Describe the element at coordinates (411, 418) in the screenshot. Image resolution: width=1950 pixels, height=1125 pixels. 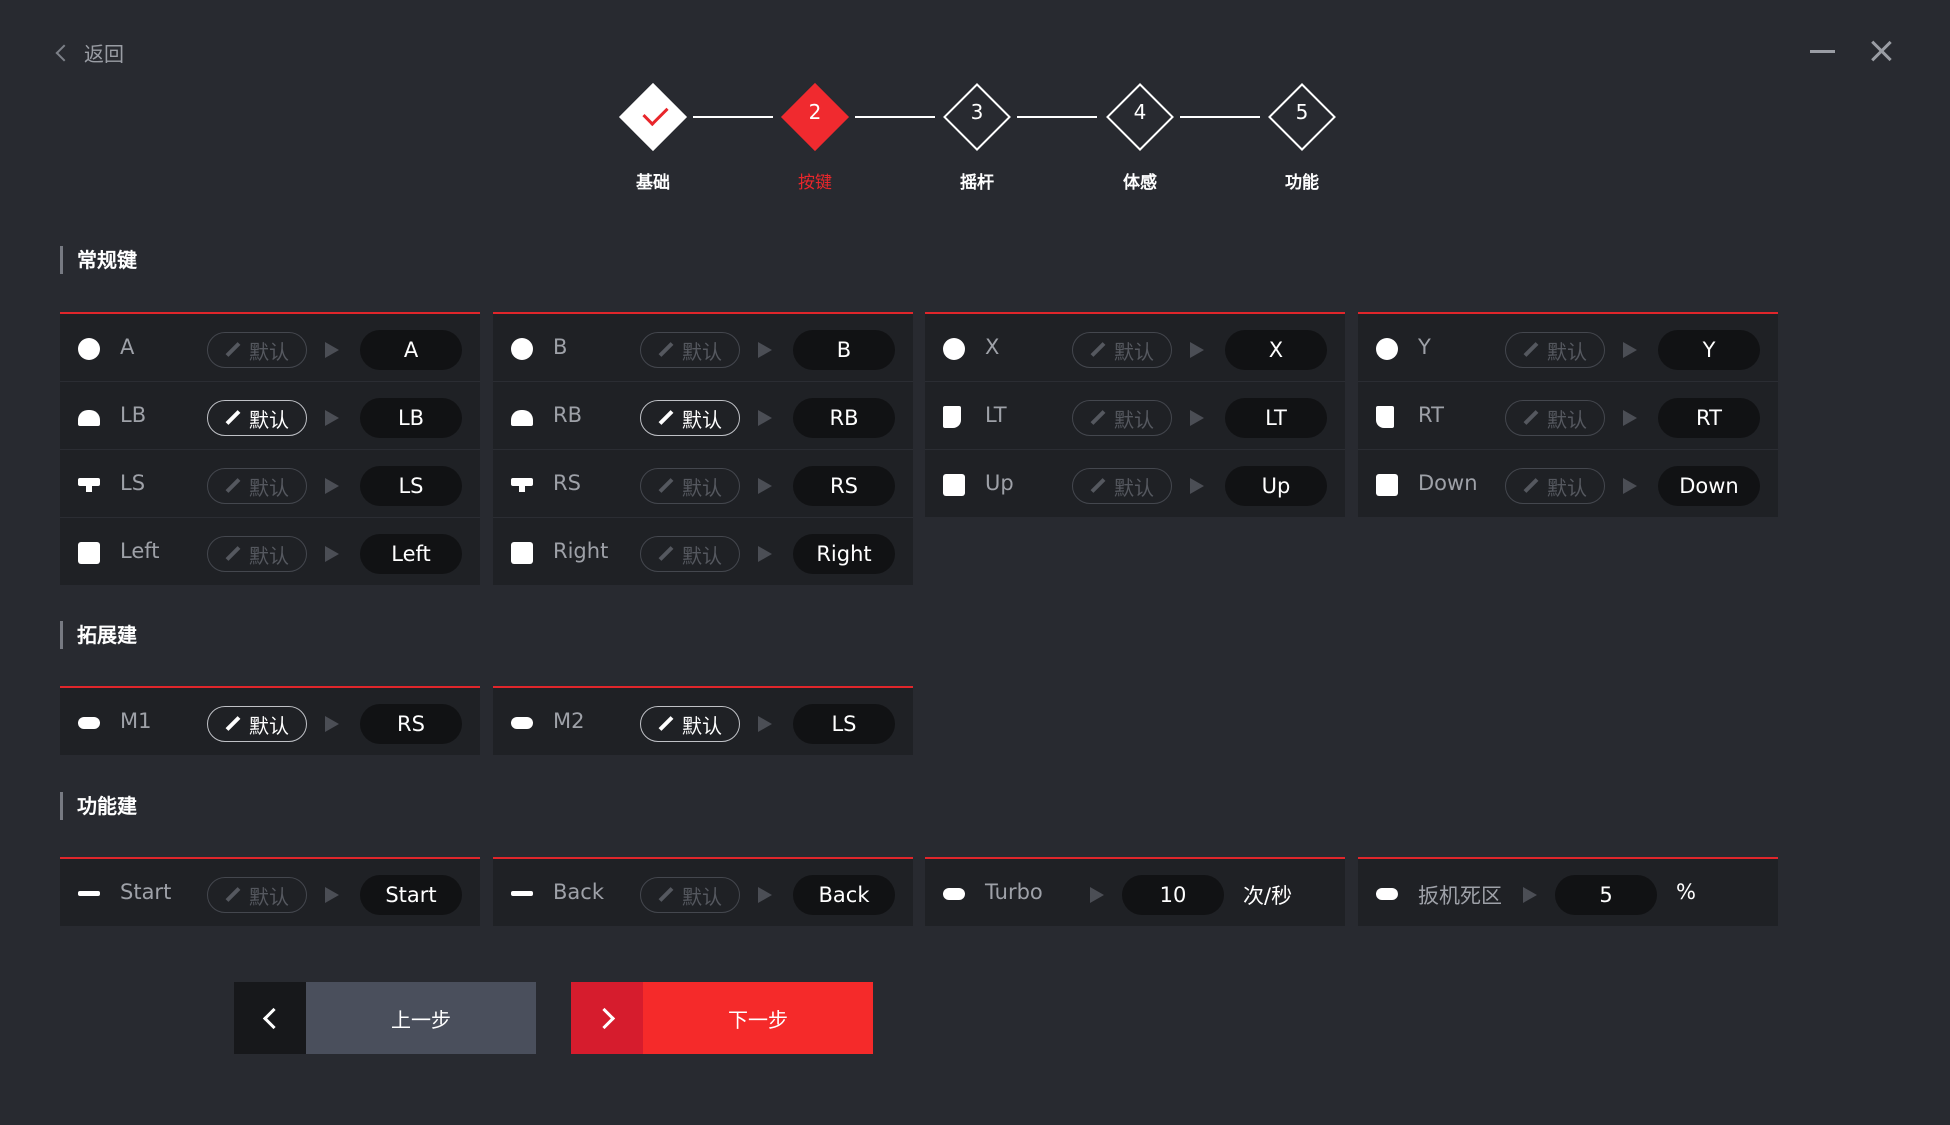
I see `mapped-key-value: LB` at that location.